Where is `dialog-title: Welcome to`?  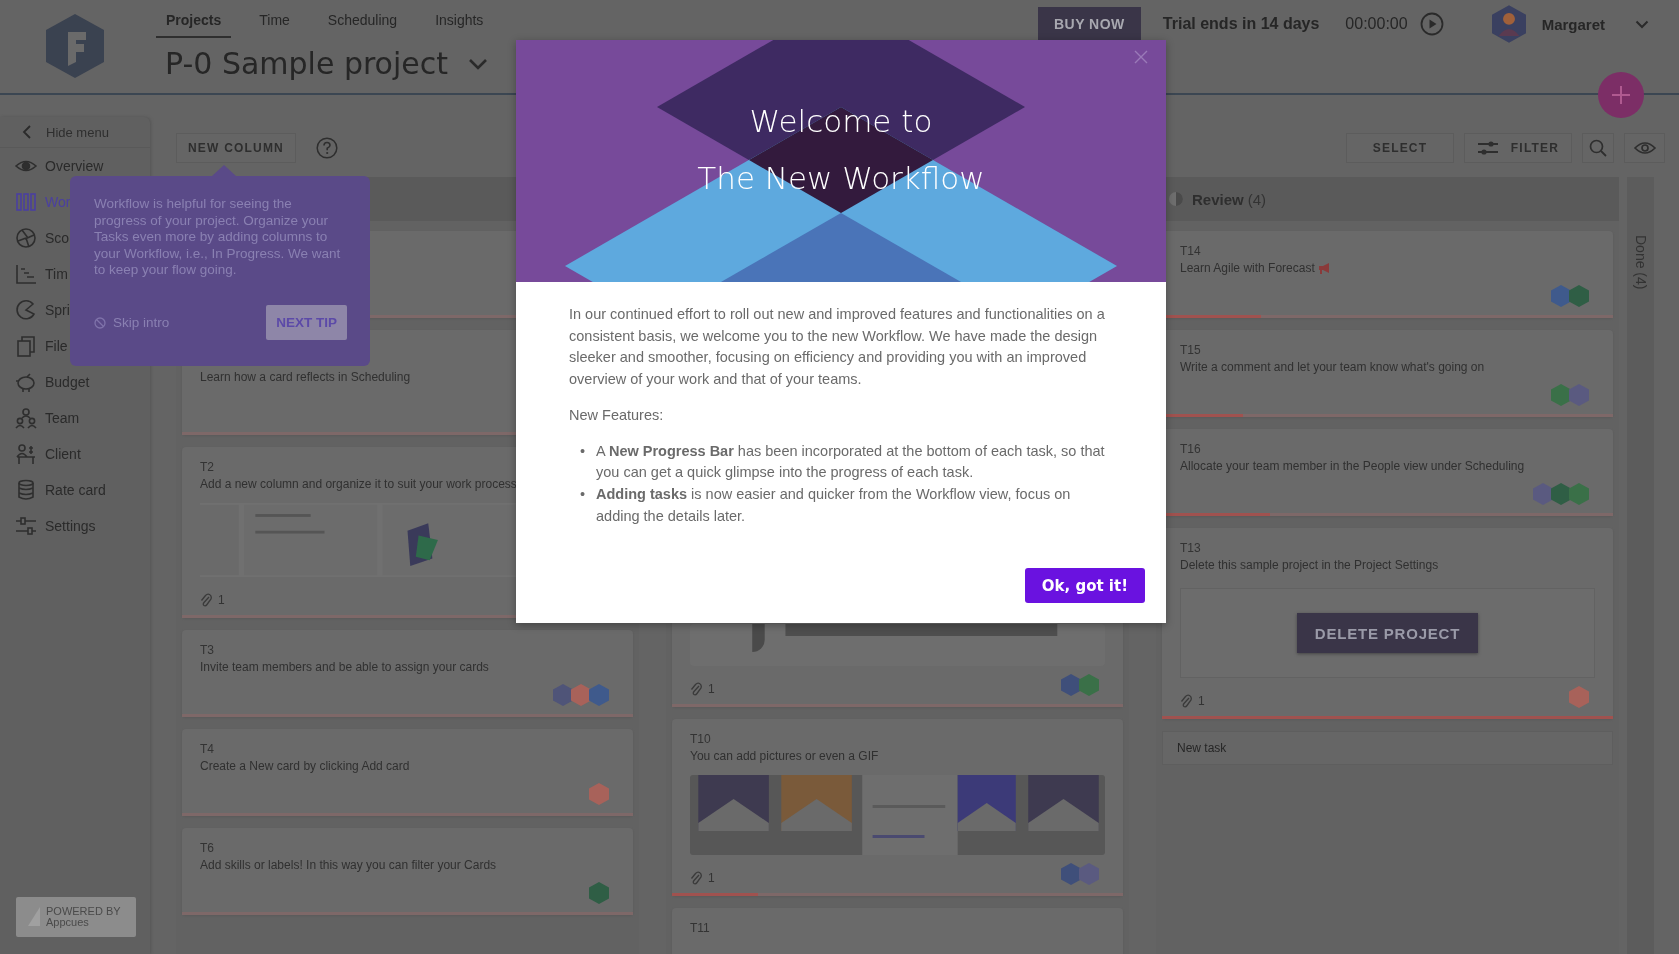 dialog-title: Welcome to is located at coordinates (841, 121).